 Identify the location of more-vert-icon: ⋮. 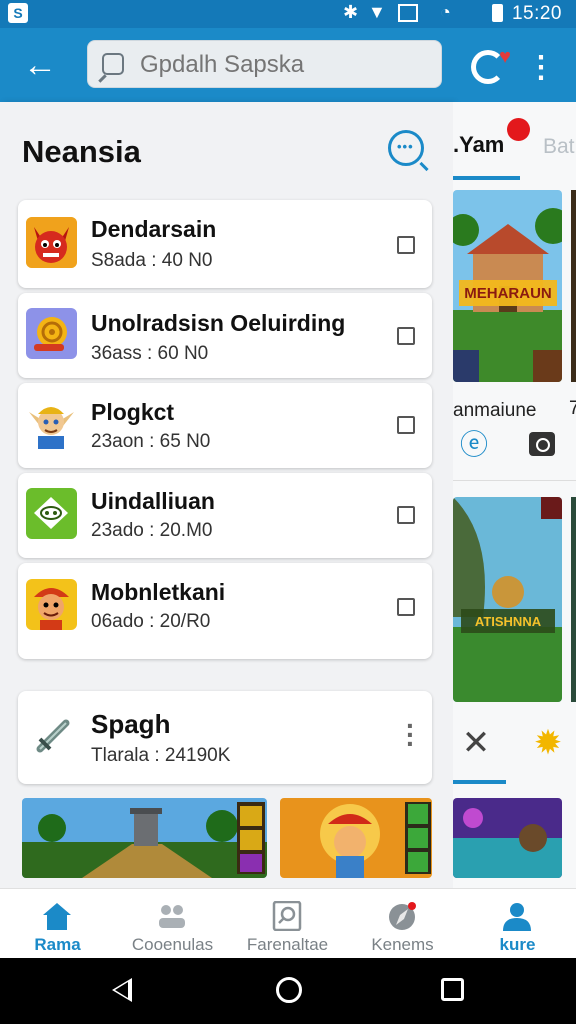
(541, 68).